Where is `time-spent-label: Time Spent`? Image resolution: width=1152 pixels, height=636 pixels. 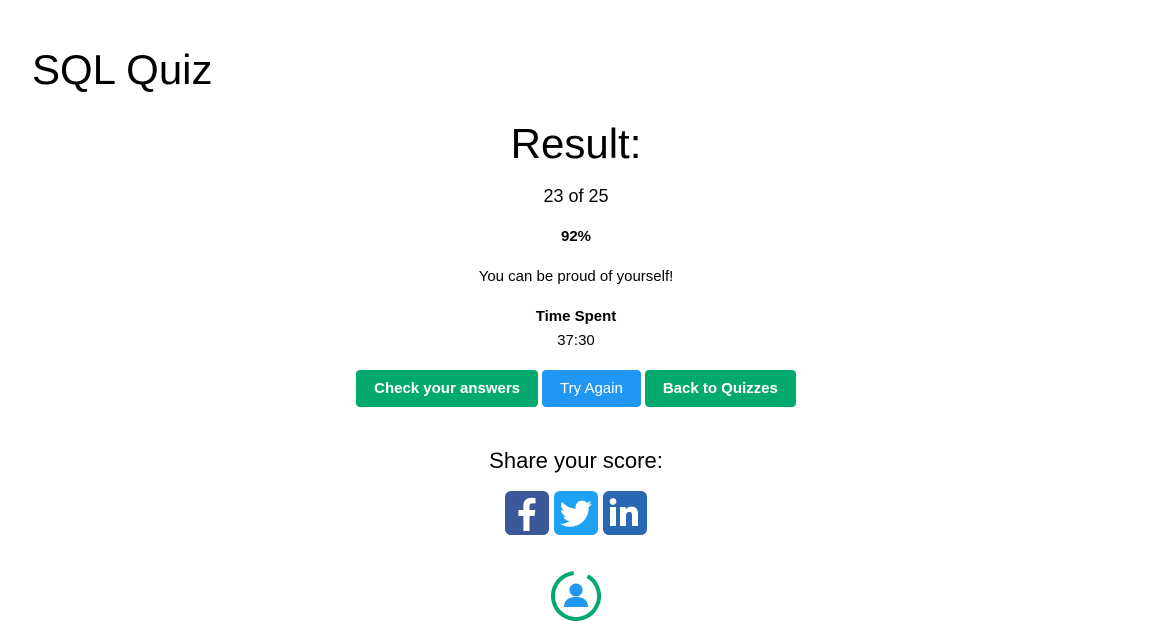 time-spent-label: Time Spent is located at coordinates (576, 316).